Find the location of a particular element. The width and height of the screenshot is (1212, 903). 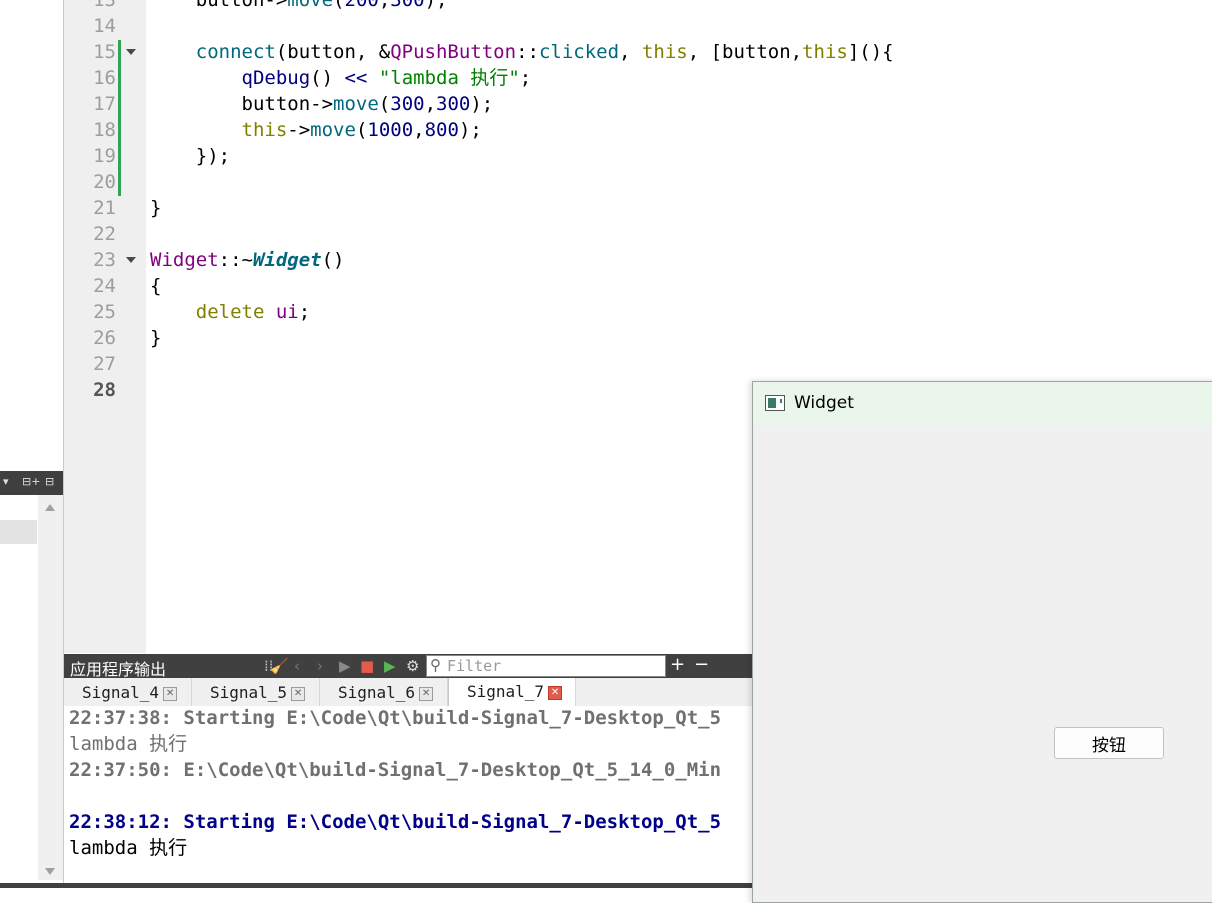

line-number: 28 is located at coordinates (104, 390).